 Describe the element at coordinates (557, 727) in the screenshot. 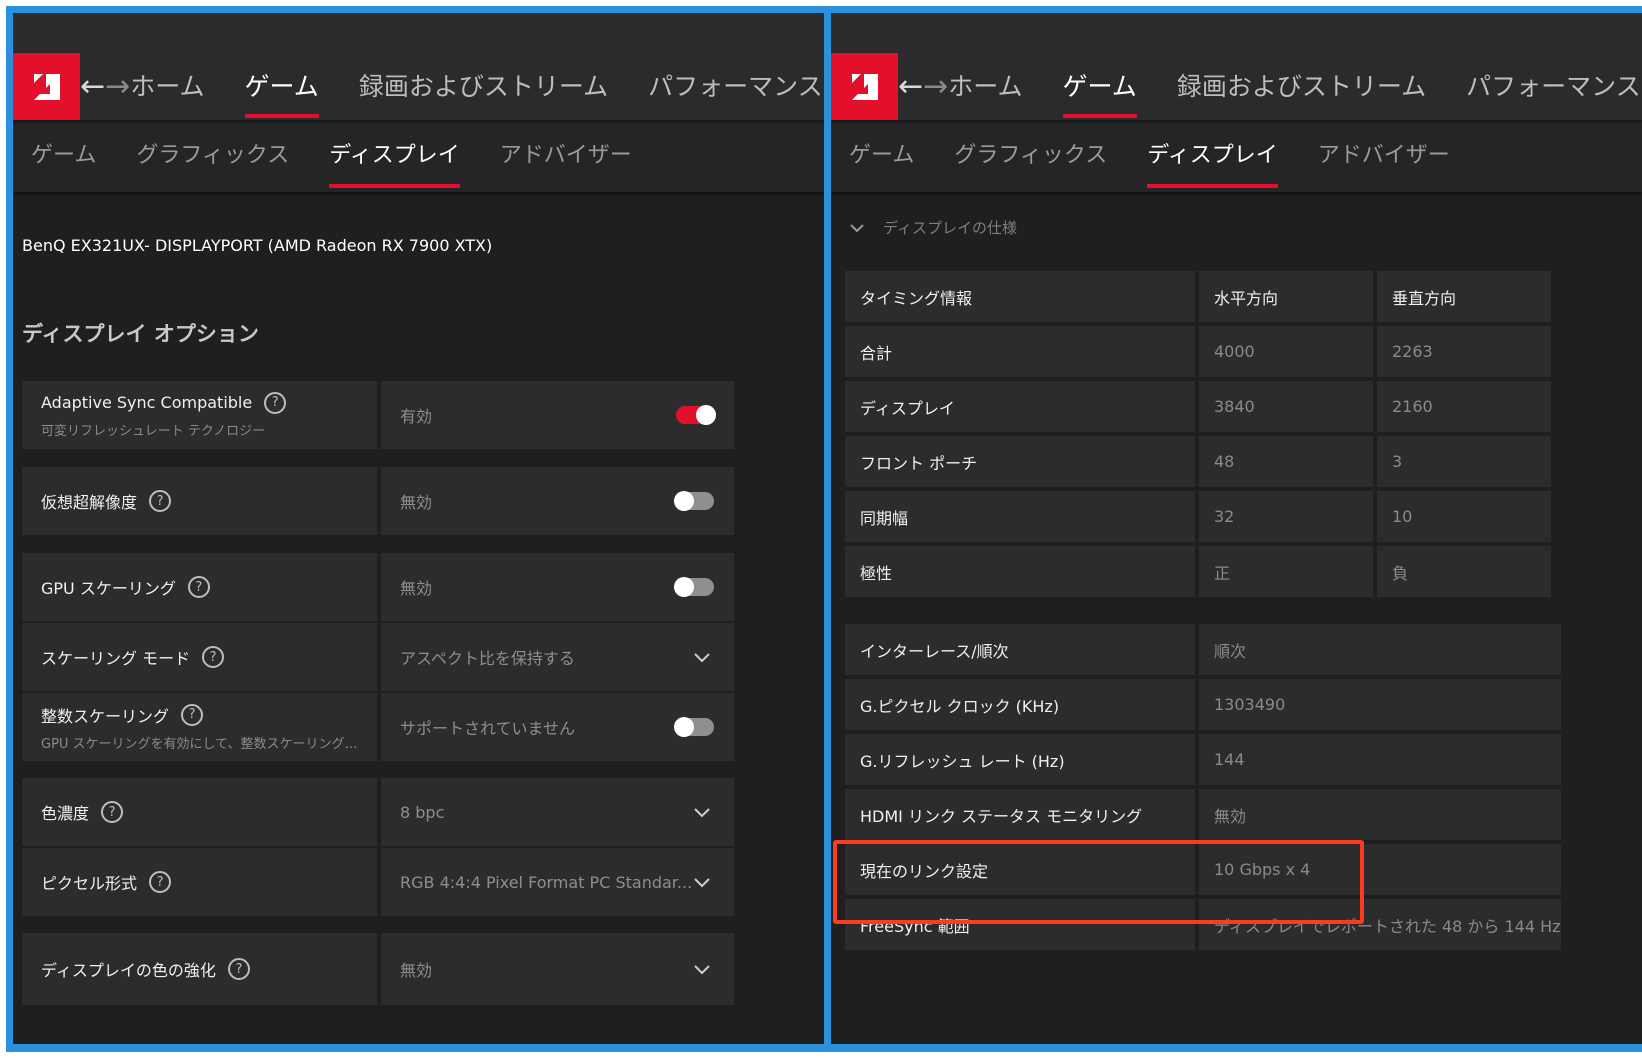

I see `option-value-cell: サポートされていません` at that location.